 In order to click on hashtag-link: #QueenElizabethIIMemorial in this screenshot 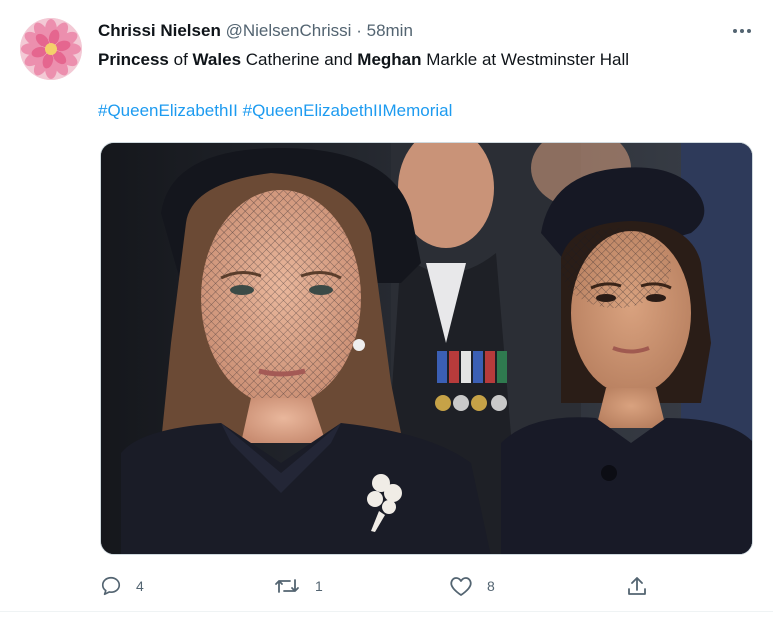, I will do `click(348, 110)`.